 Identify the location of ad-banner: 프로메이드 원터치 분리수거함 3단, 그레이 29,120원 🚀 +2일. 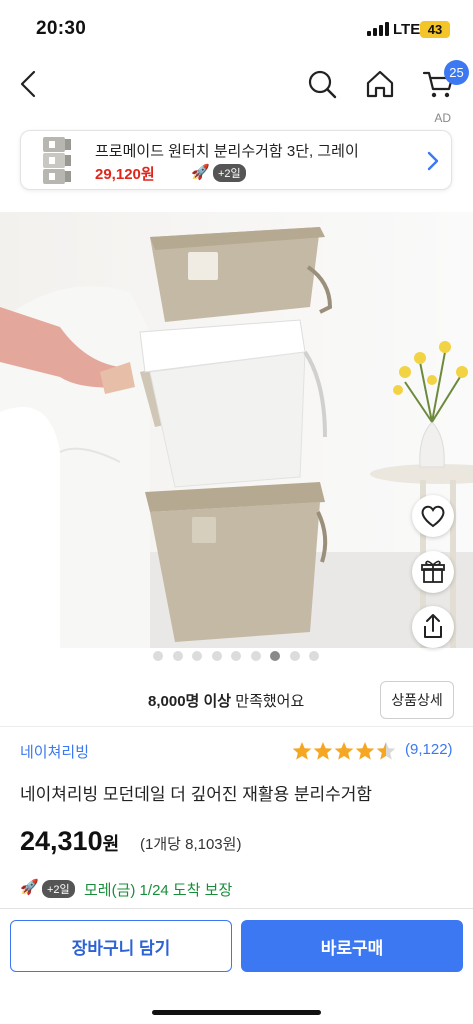
(236, 160).